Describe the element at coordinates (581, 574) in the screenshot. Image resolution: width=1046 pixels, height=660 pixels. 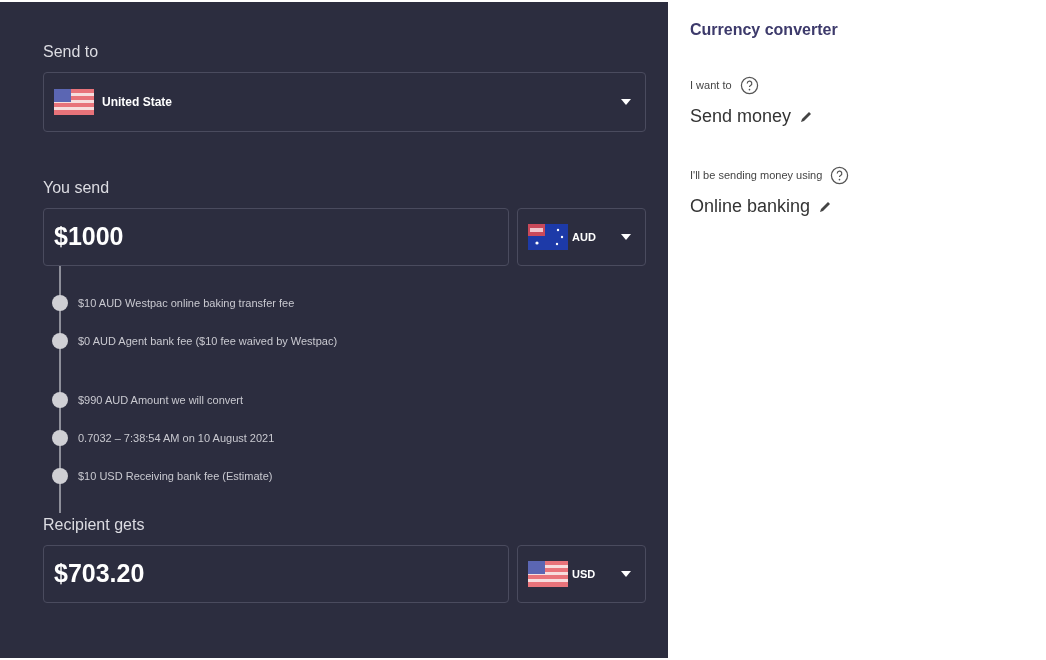
I see `currency-select: USD` at that location.